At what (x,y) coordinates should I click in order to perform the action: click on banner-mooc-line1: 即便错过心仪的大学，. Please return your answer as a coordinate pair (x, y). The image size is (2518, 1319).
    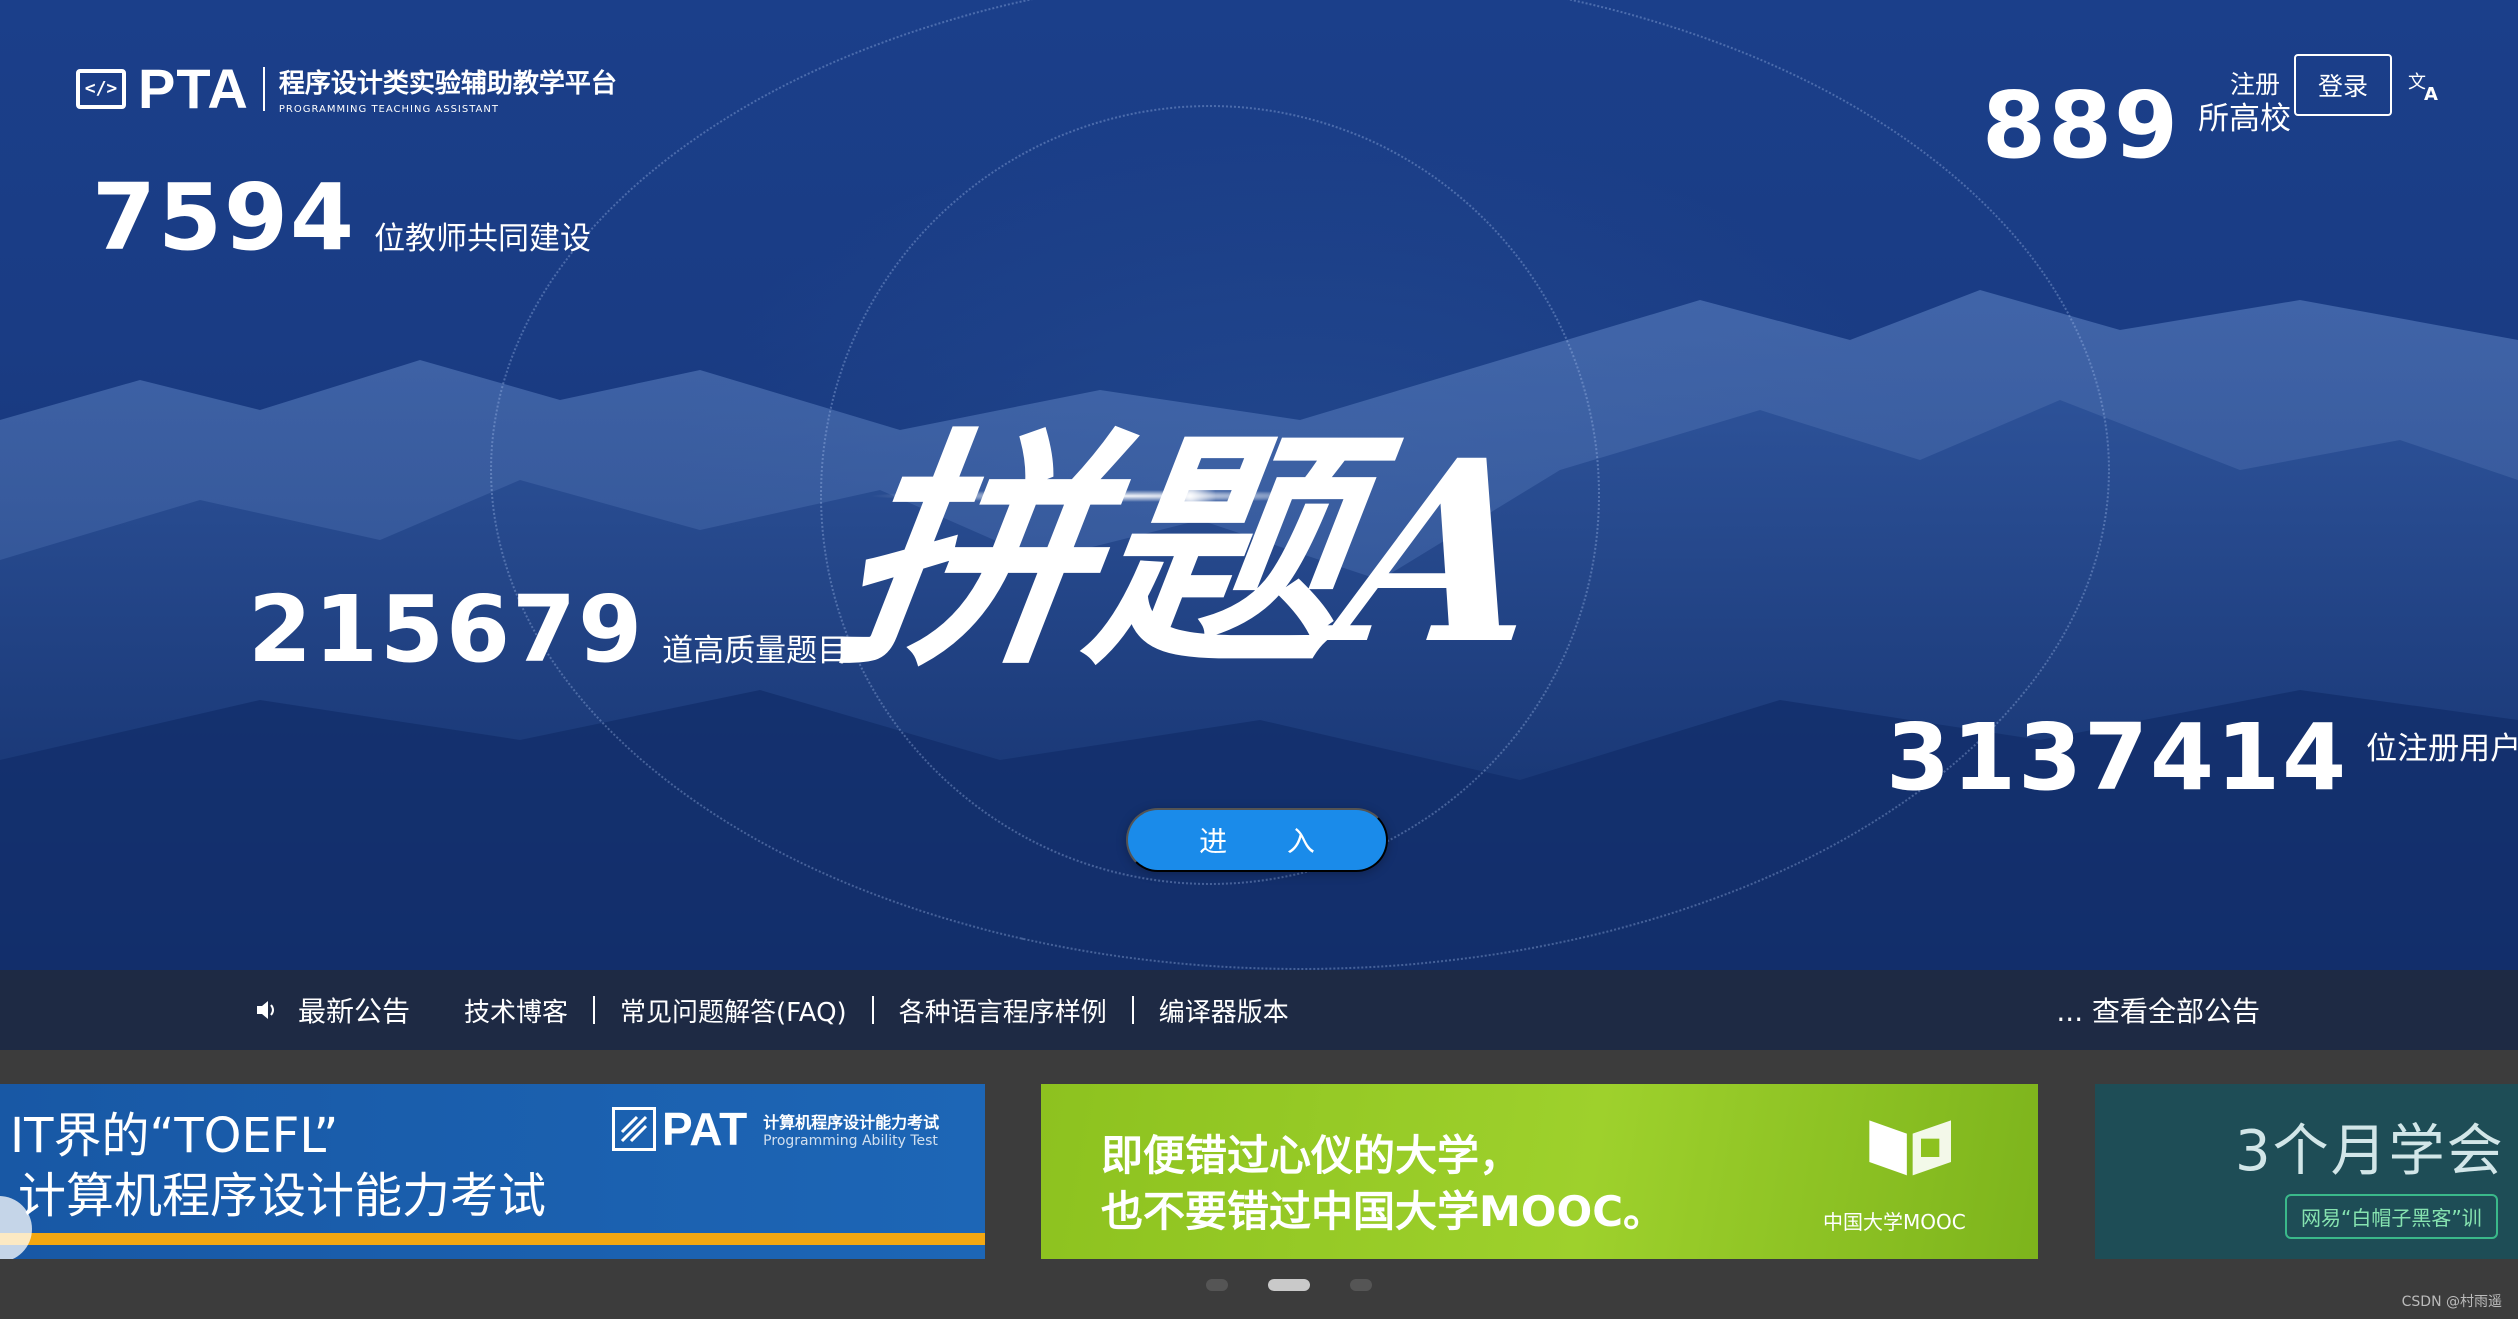
    Looking at the image, I should click on (1311, 1155).